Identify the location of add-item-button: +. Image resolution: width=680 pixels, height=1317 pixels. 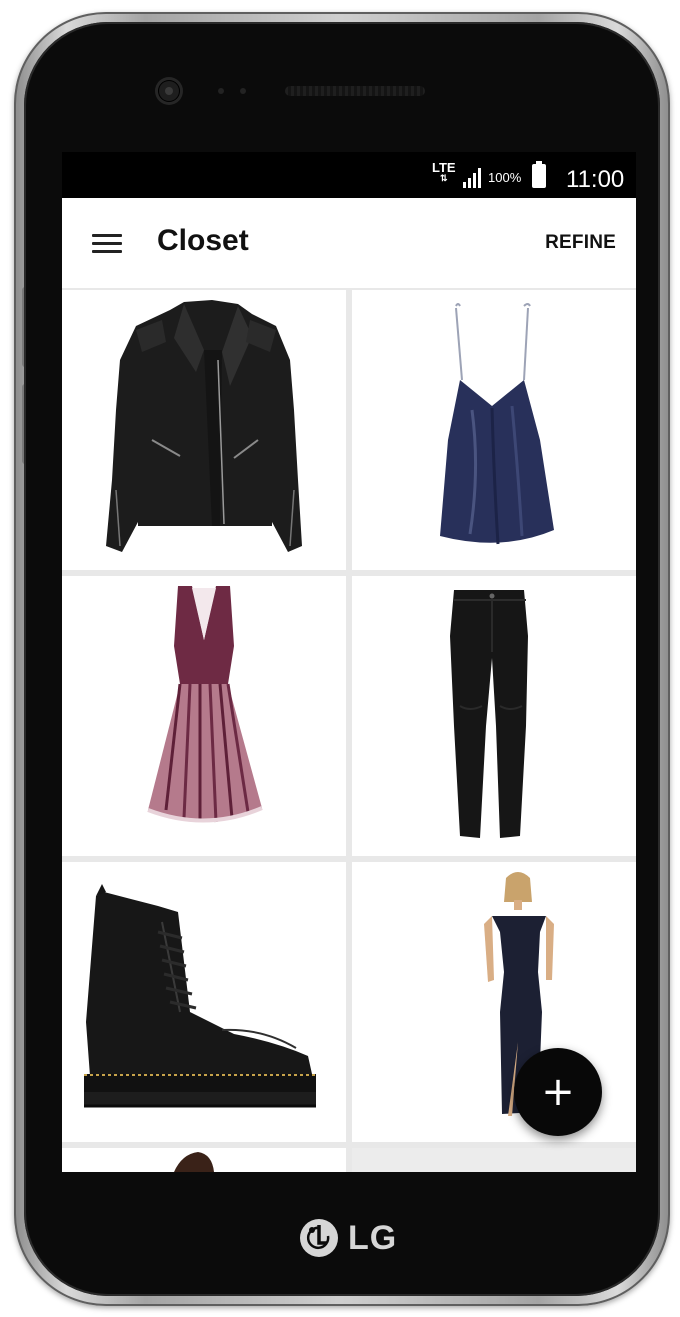
(558, 1092).